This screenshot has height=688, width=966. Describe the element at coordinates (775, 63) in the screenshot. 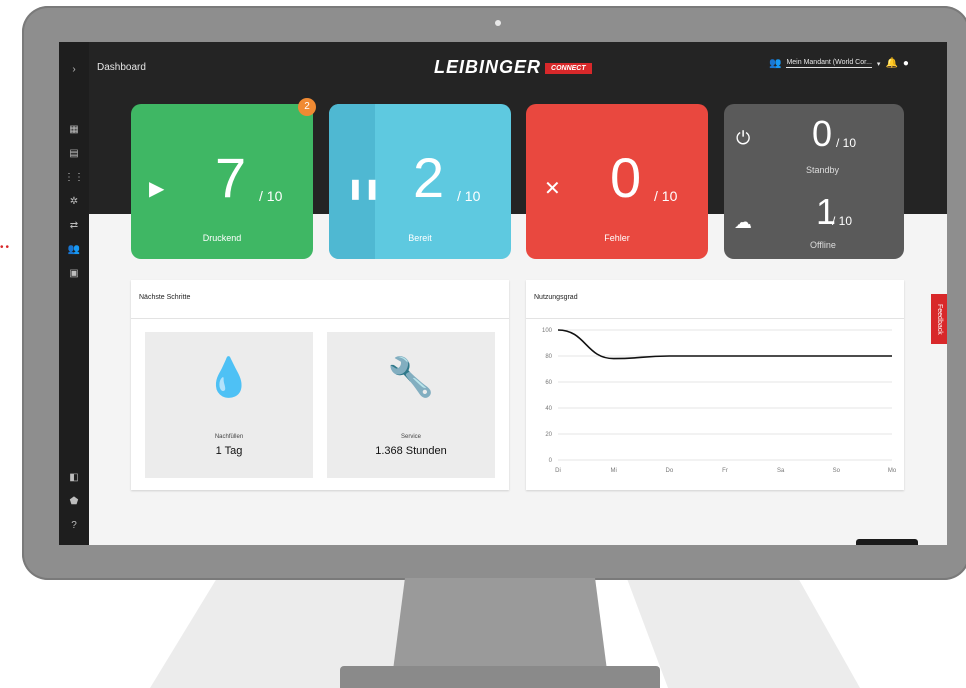

I see `group-icon: 👥` at that location.